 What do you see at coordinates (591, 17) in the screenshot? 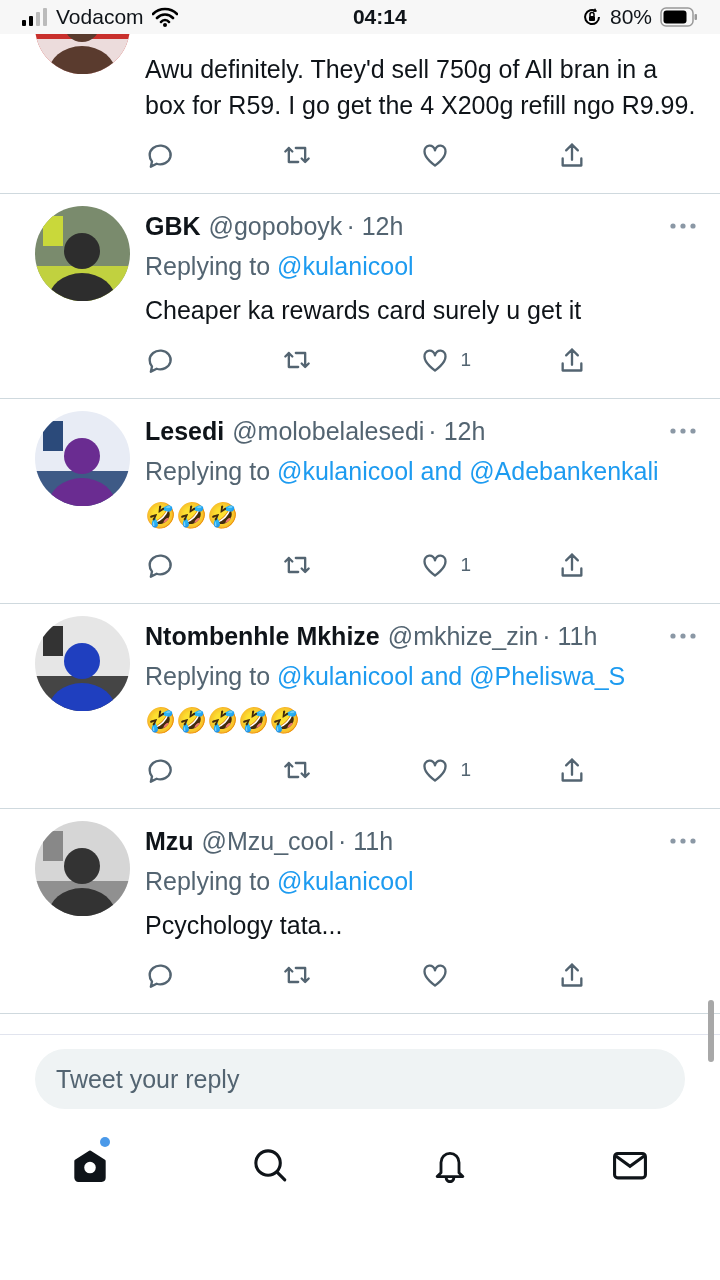
I see `rotation-lock-icon` at bounding box center [591, 17].